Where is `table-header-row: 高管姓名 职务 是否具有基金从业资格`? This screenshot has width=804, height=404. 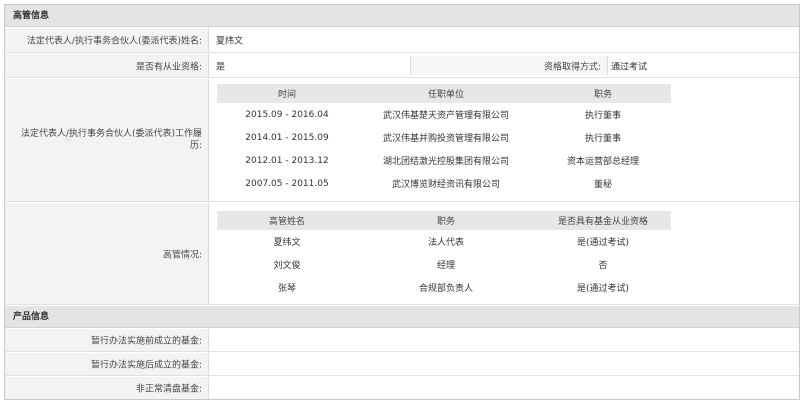
table-header-row: 高管姓名 职务 是否具有基金从业资格 is located at coordinates (444, 220).